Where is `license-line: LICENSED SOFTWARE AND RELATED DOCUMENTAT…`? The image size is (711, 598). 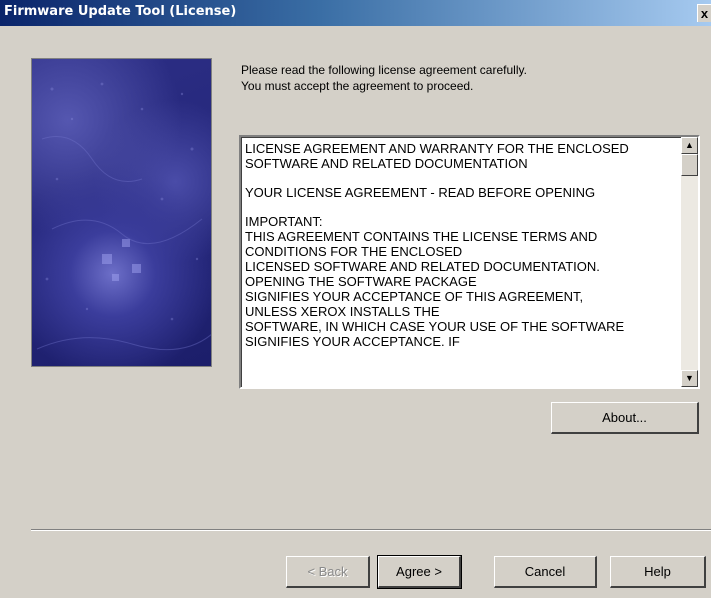
license-line: LICENSED SOFTWARE AND RELATED DOCUMENTAT… is located at coordinates (422, 266).